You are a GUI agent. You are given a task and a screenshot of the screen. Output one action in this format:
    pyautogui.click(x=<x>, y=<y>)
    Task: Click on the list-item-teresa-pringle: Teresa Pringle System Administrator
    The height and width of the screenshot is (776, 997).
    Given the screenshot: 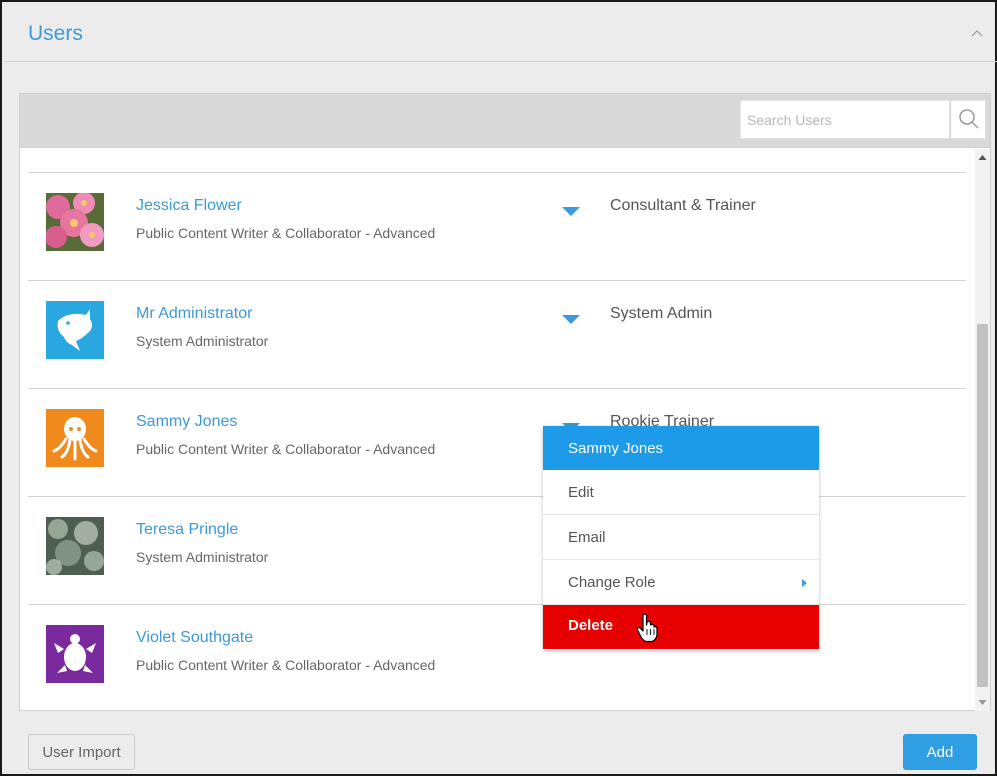 What is the action you would take?
    pyautogui.click(x=497, y=550)
    